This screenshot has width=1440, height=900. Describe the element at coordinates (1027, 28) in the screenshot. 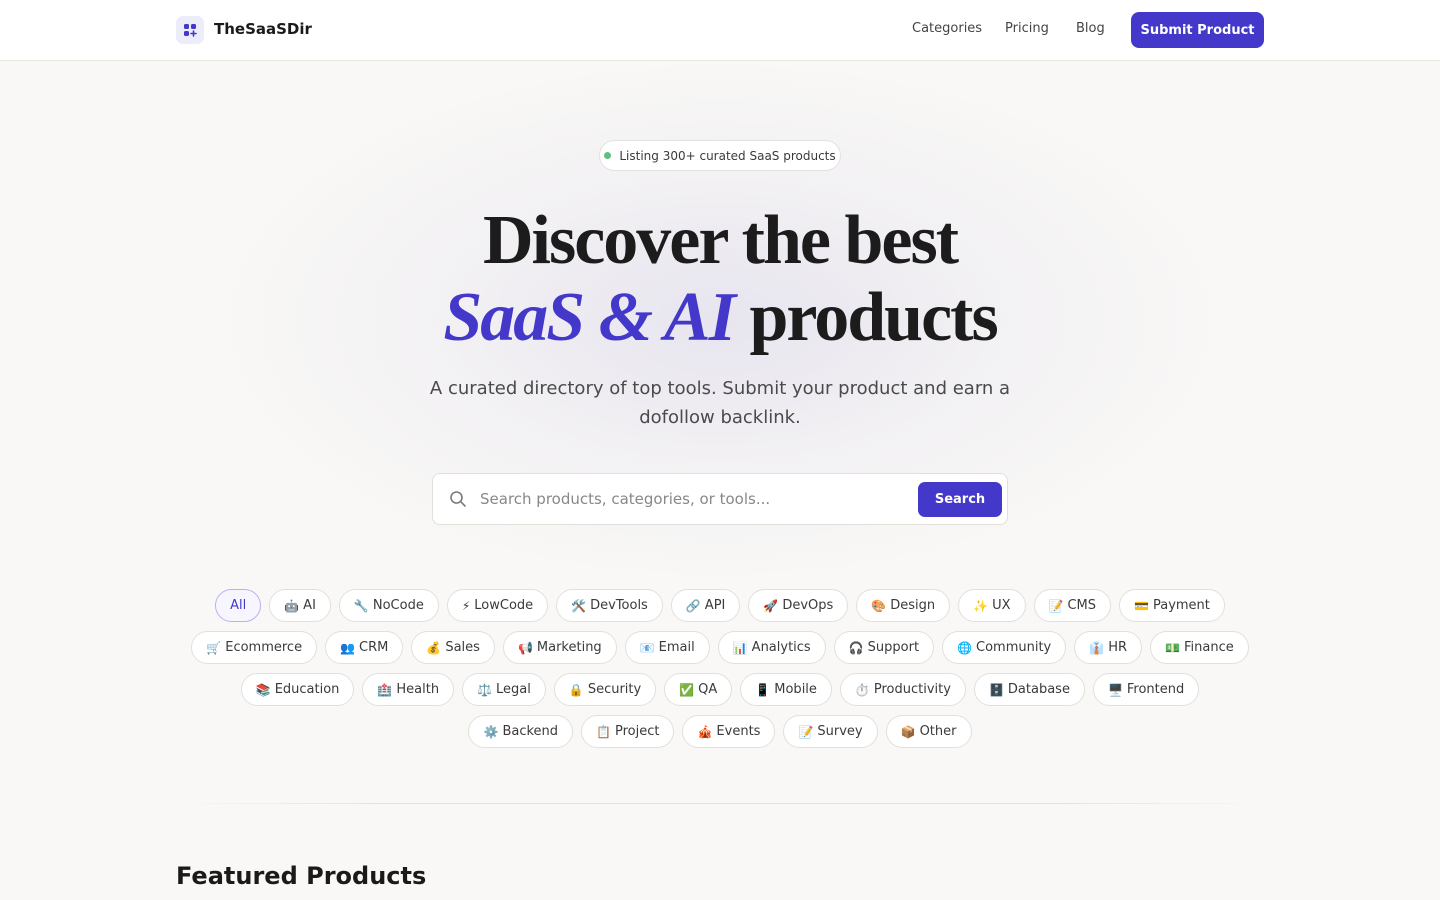

I see `nav-link-pricing: Pricing` at that location.